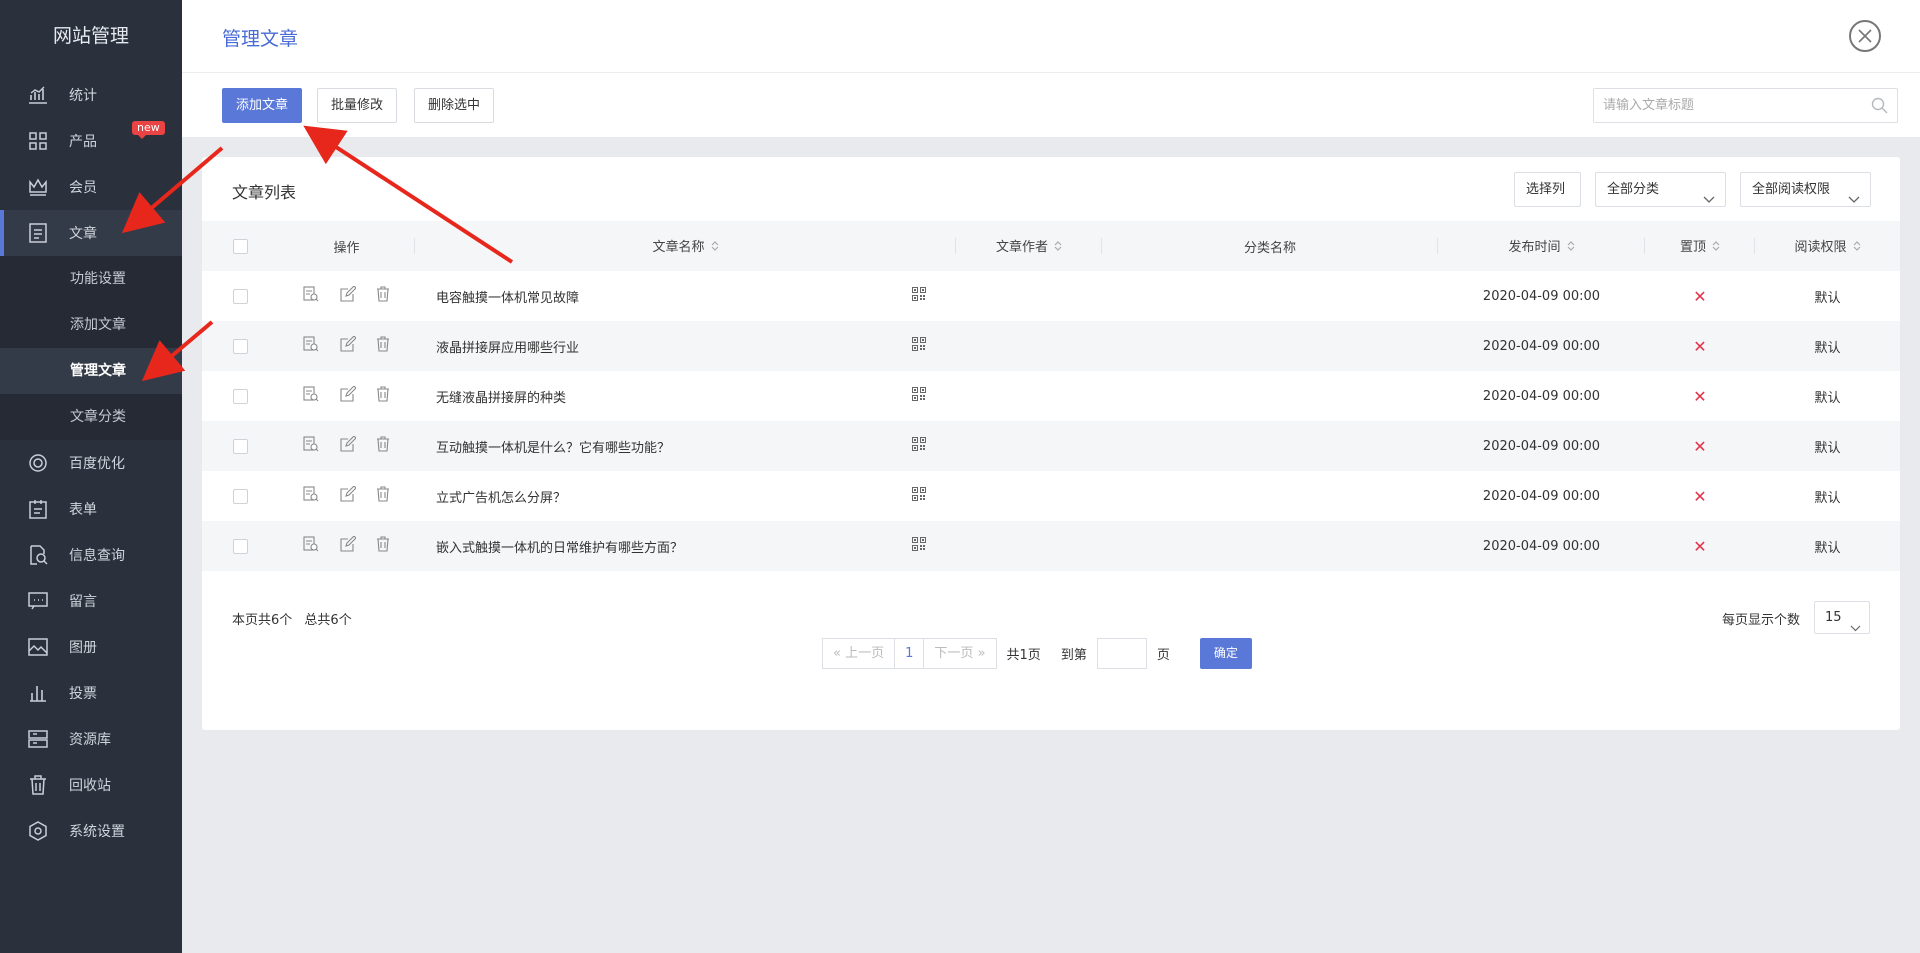  What do you see at coordinates (501, 496) in the screenshot?
I see `article-name: 立式广告机怎么分屏？` at bounding box center [501, 496].